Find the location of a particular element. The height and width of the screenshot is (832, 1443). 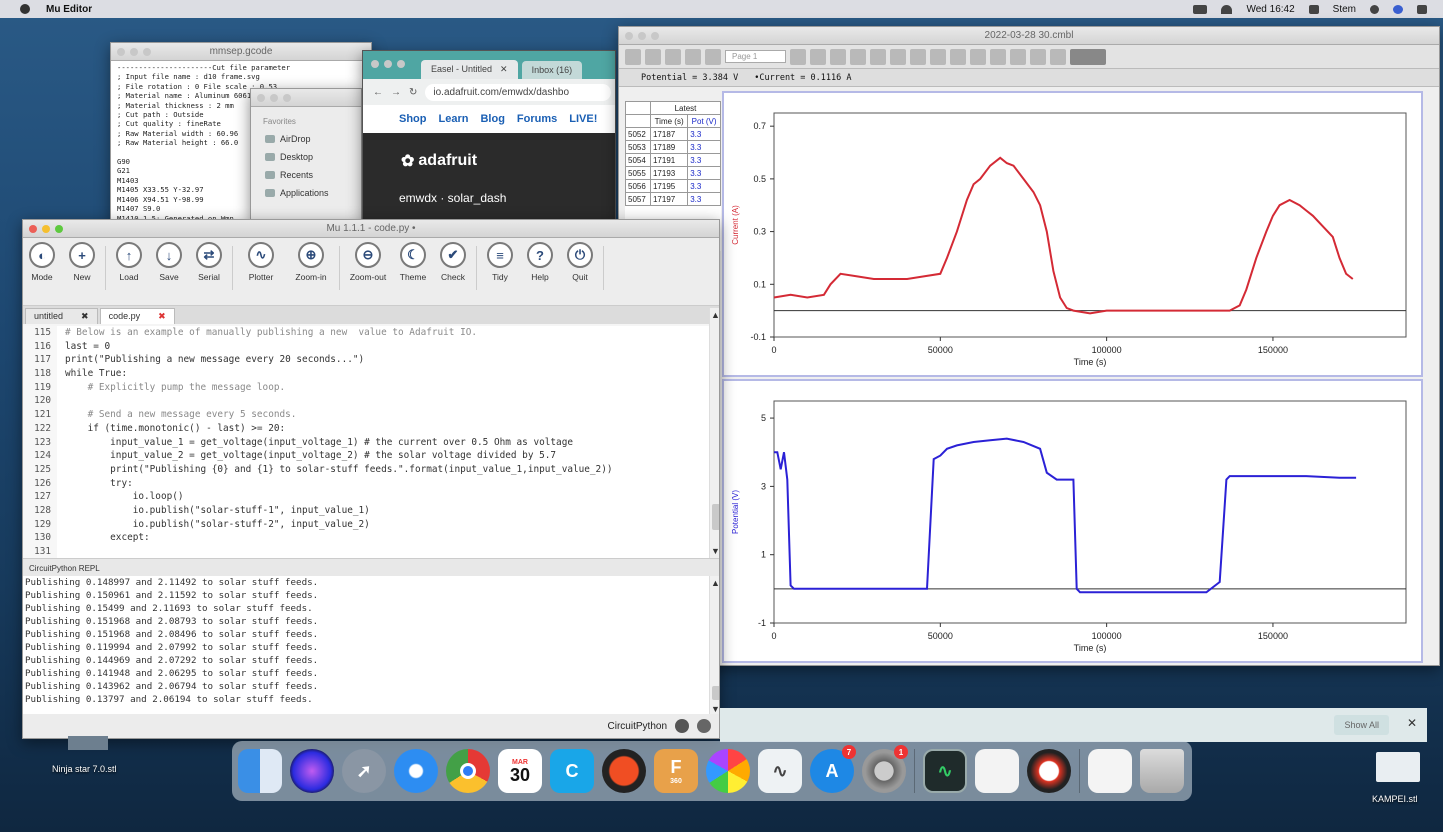

system-preferences-icon: 1 is located at coordinates (885, 769).